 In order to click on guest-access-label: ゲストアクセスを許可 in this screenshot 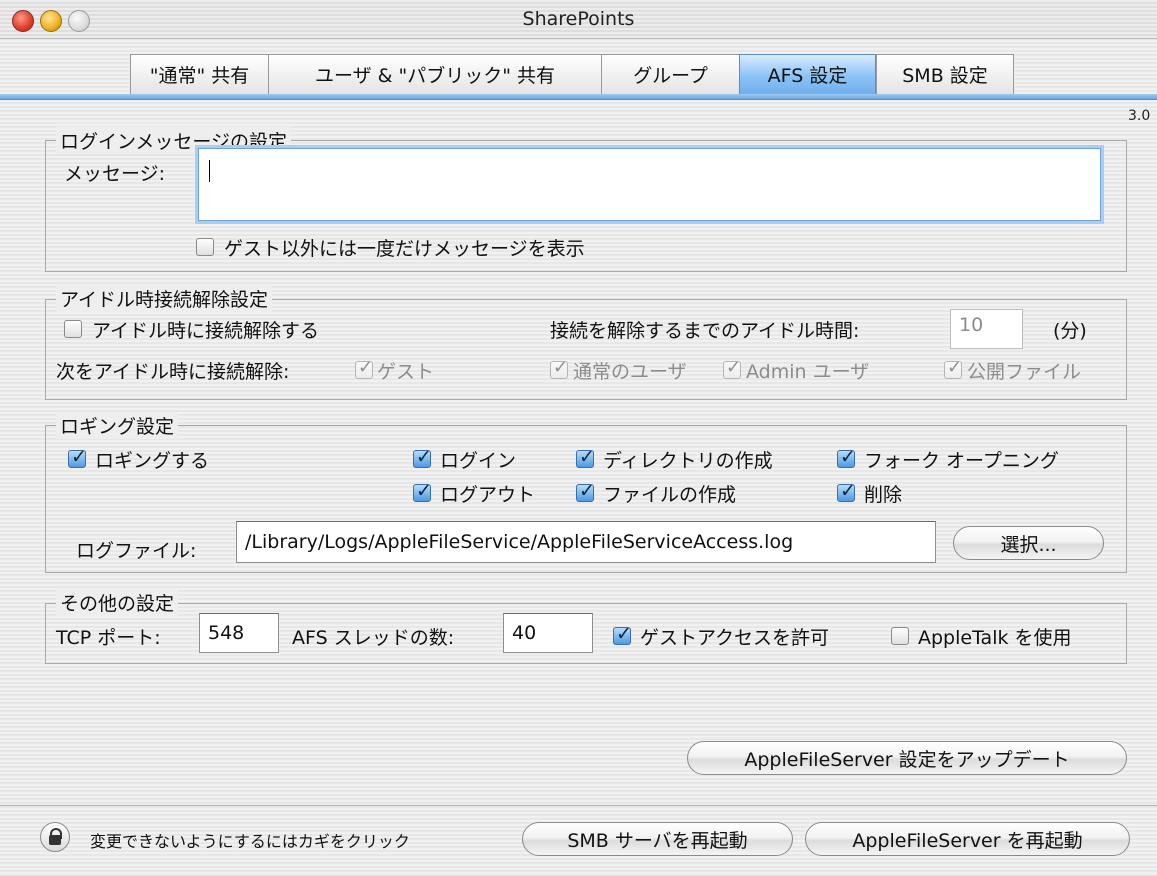, I will do `click(735, 638)`.